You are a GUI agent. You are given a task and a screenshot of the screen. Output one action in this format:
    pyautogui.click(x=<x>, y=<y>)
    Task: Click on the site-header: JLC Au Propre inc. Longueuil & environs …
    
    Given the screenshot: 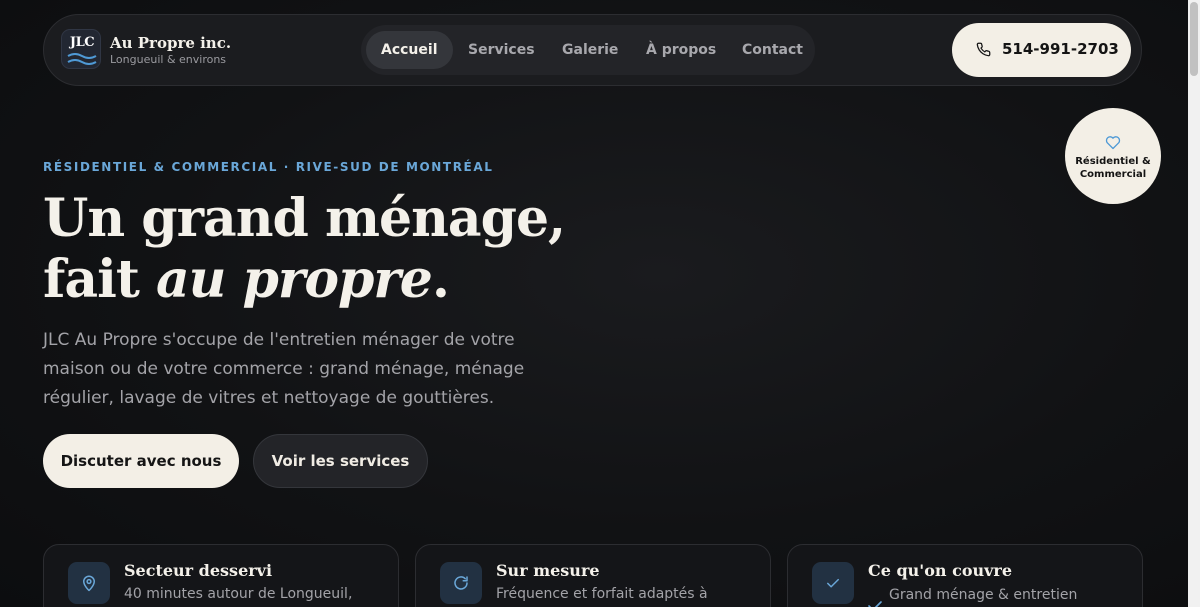 What is the action you would take?
    pyautogui.click(x=592, y=50)
    